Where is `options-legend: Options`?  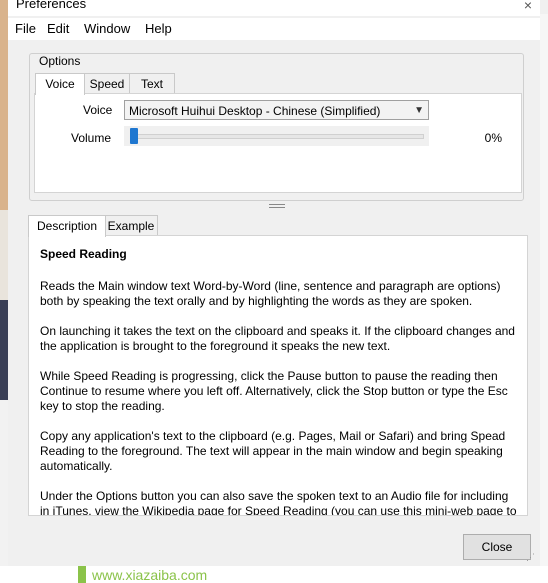
options-legend: Options is located at coordinates (60, 61).